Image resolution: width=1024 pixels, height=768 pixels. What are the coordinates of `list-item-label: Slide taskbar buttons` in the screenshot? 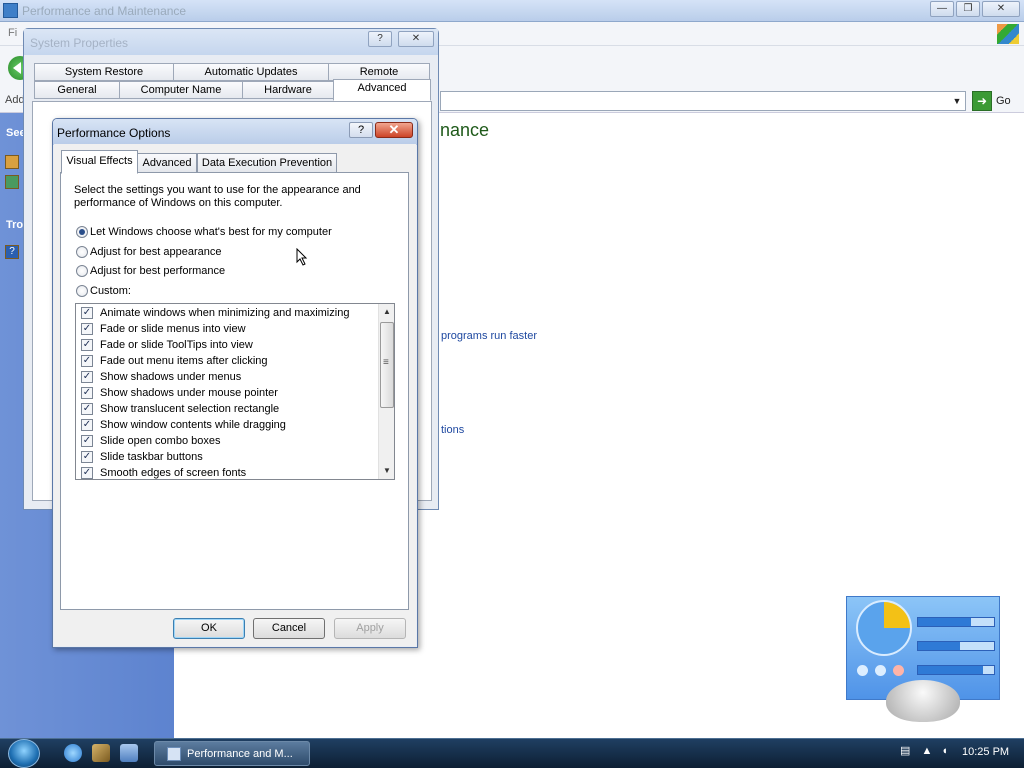 It's located at (151, 457).